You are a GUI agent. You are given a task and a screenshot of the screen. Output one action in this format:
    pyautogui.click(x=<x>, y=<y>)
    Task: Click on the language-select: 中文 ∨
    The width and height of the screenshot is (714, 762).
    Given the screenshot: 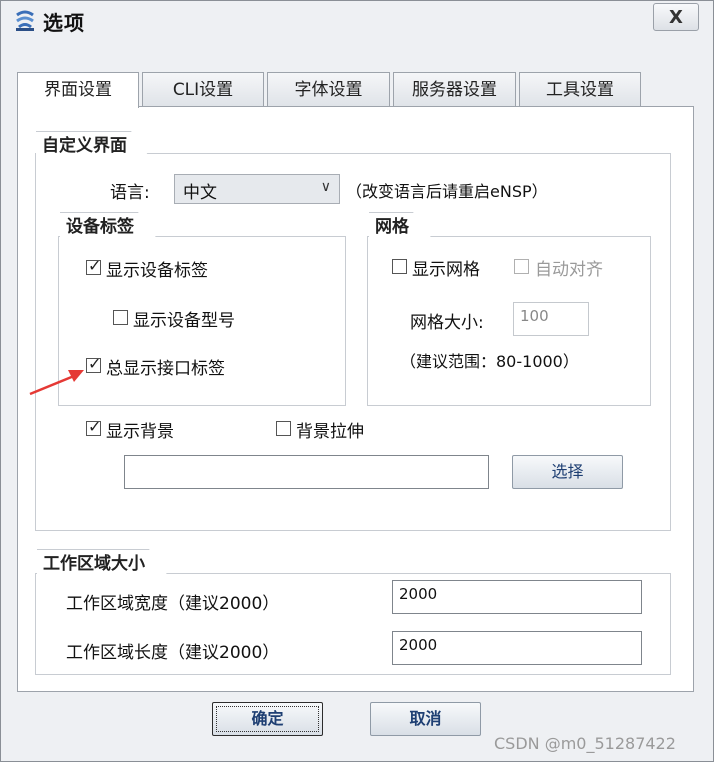 What is the action you would take?
    pyautogui.click(x=257, y=189)
    